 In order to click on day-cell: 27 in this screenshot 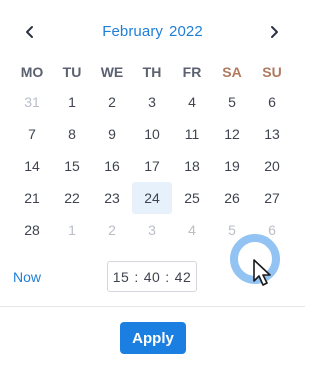, I will do `click(272, 198)`.